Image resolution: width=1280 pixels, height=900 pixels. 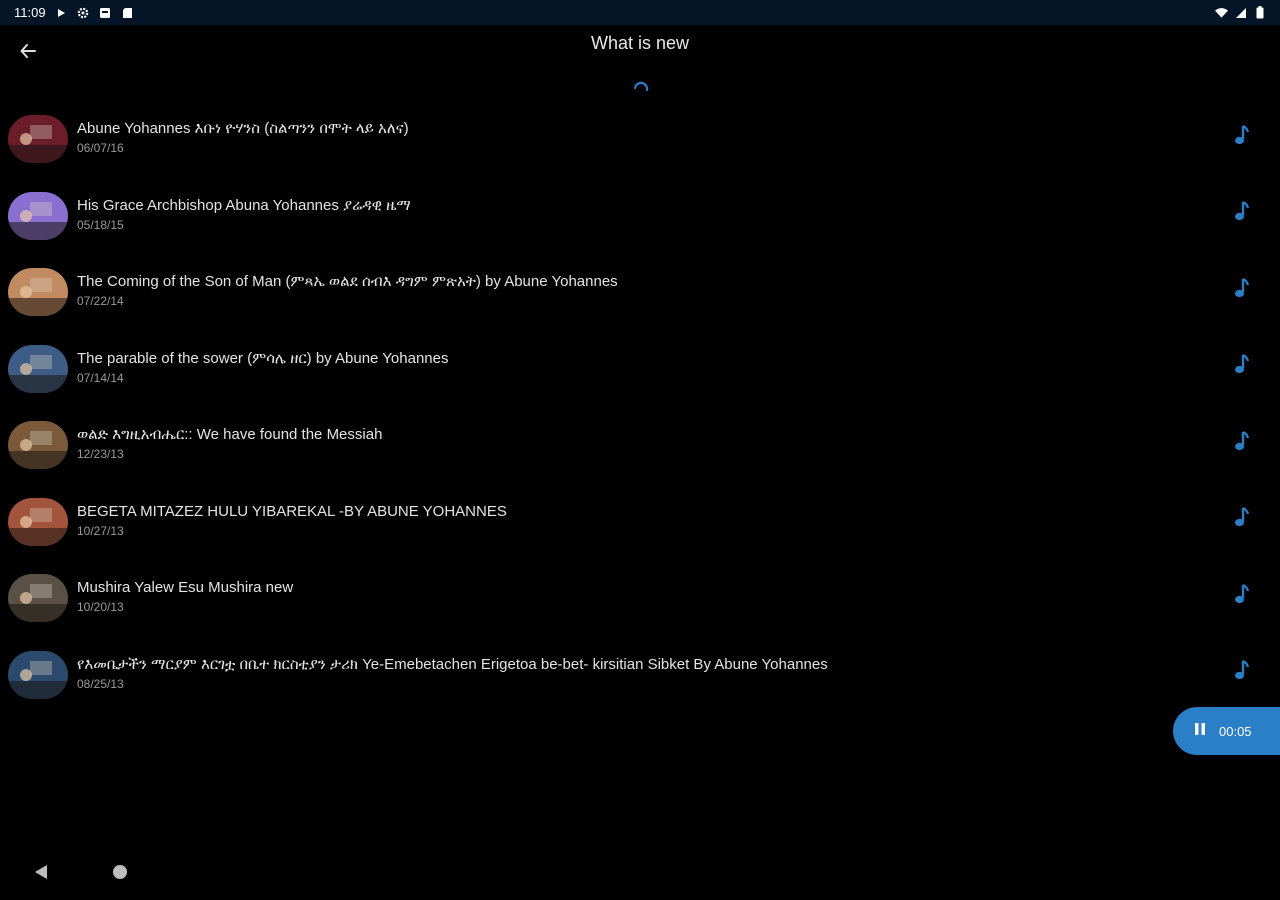 I want to click on list-item-date: 10/20/13, so click(x=100, y=607).